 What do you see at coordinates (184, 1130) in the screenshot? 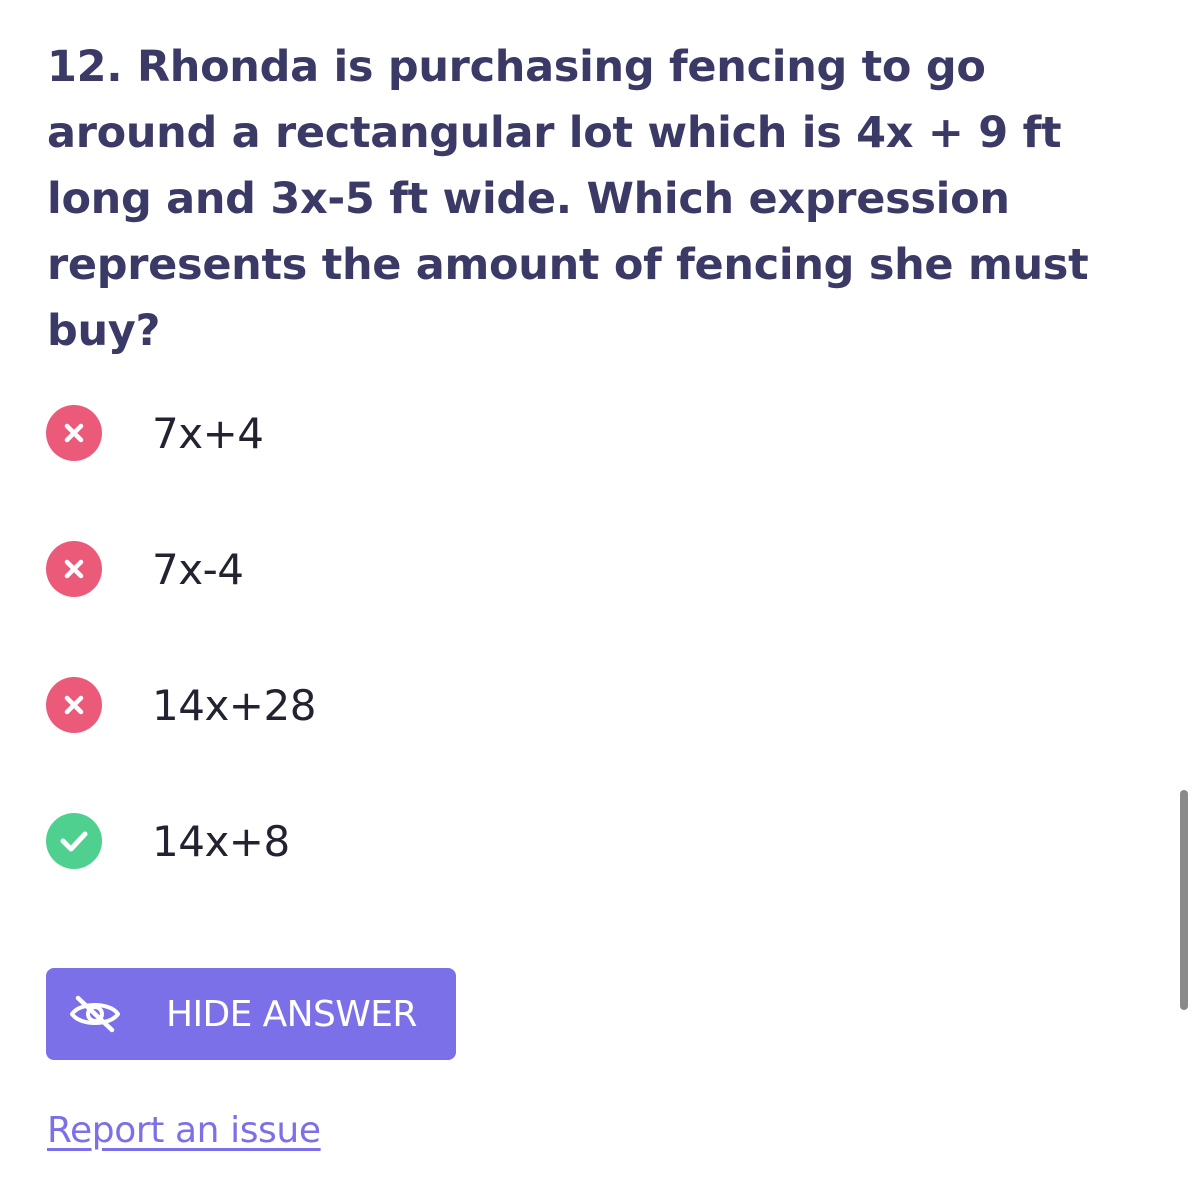
I see `report-issue-link: Report an issue` at bounding box center [184, 1130].